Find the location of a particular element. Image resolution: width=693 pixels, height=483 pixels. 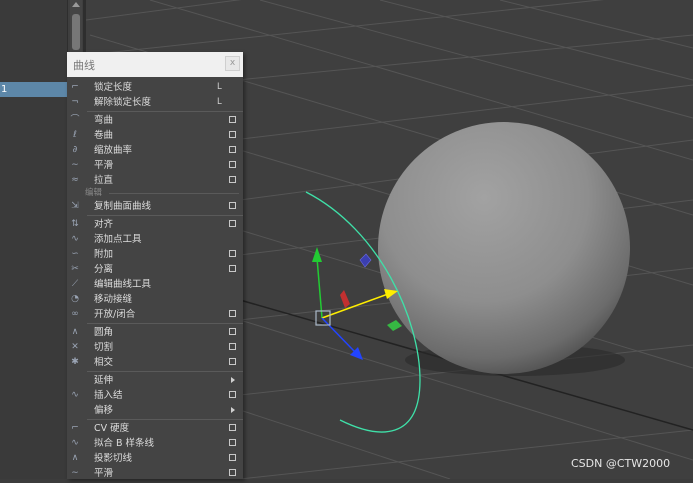

menu-item: ✂ 分离 is located at coordinates (155, 269).